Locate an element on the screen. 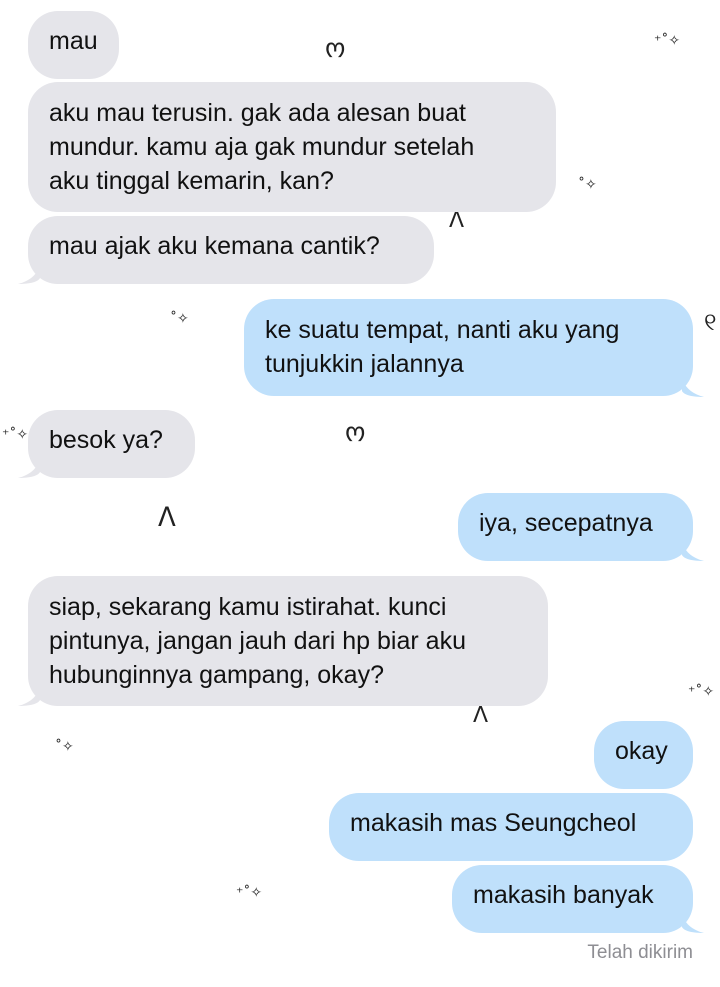  outgoing-message: makasih mas Seungcheol is located at coordinates (511, 827).